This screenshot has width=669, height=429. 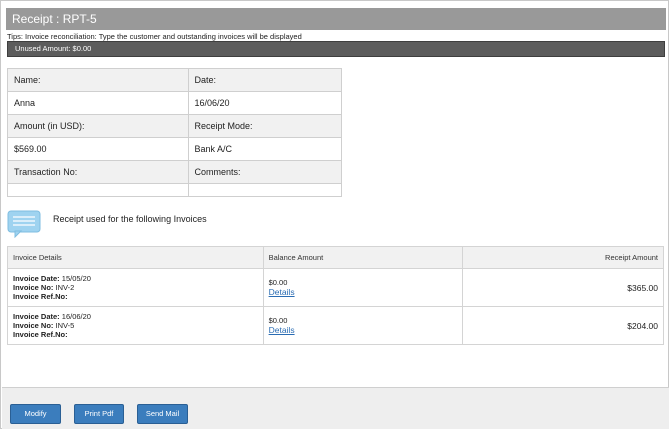 I want to click on receipt-amount-cell: $365.00, so click(x=563, y=287).